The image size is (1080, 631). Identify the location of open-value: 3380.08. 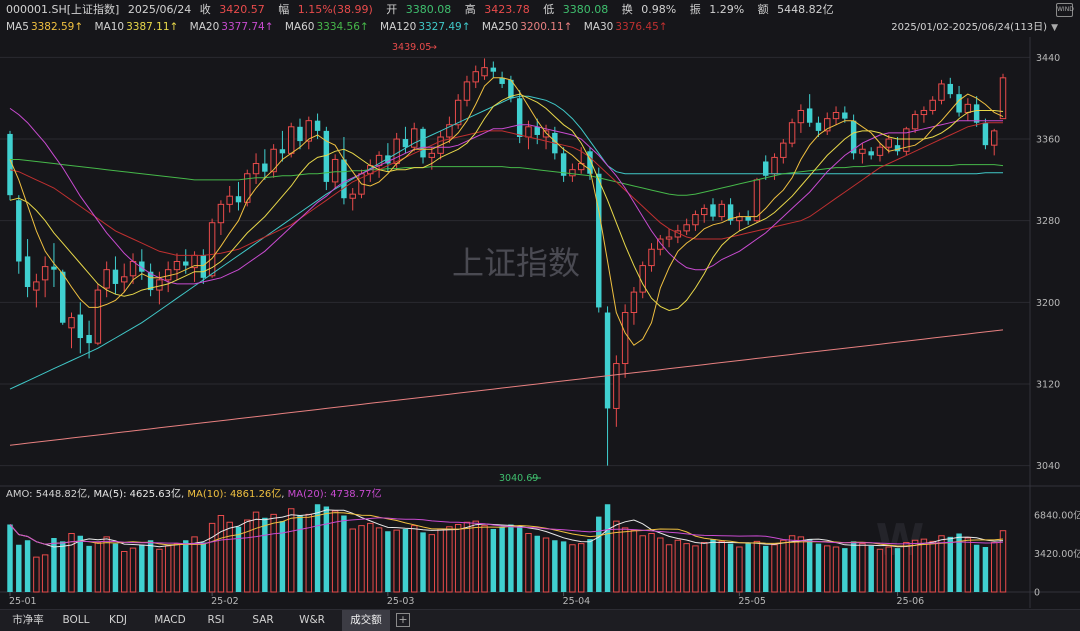
(428, 9).